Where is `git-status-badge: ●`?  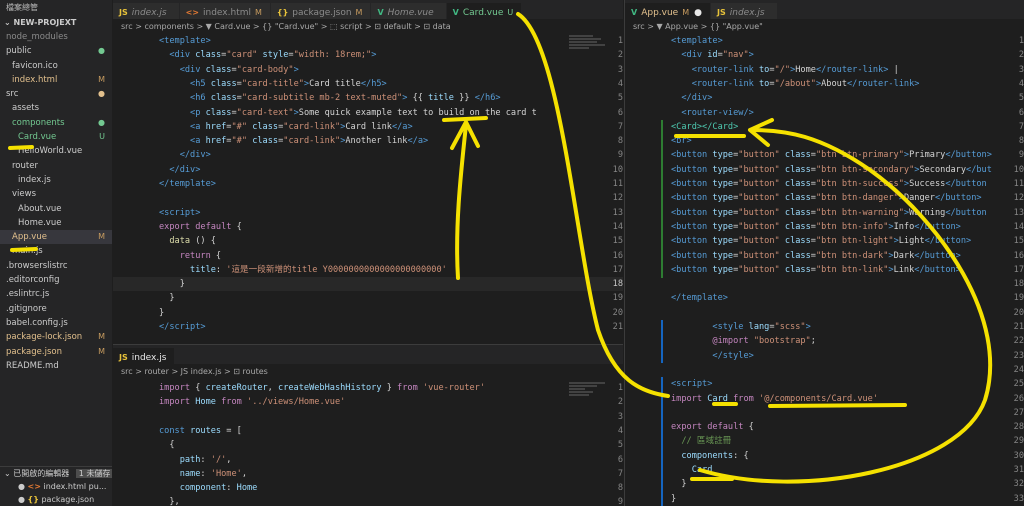 git-status-badge: ● is located at coordinates (101, 94).